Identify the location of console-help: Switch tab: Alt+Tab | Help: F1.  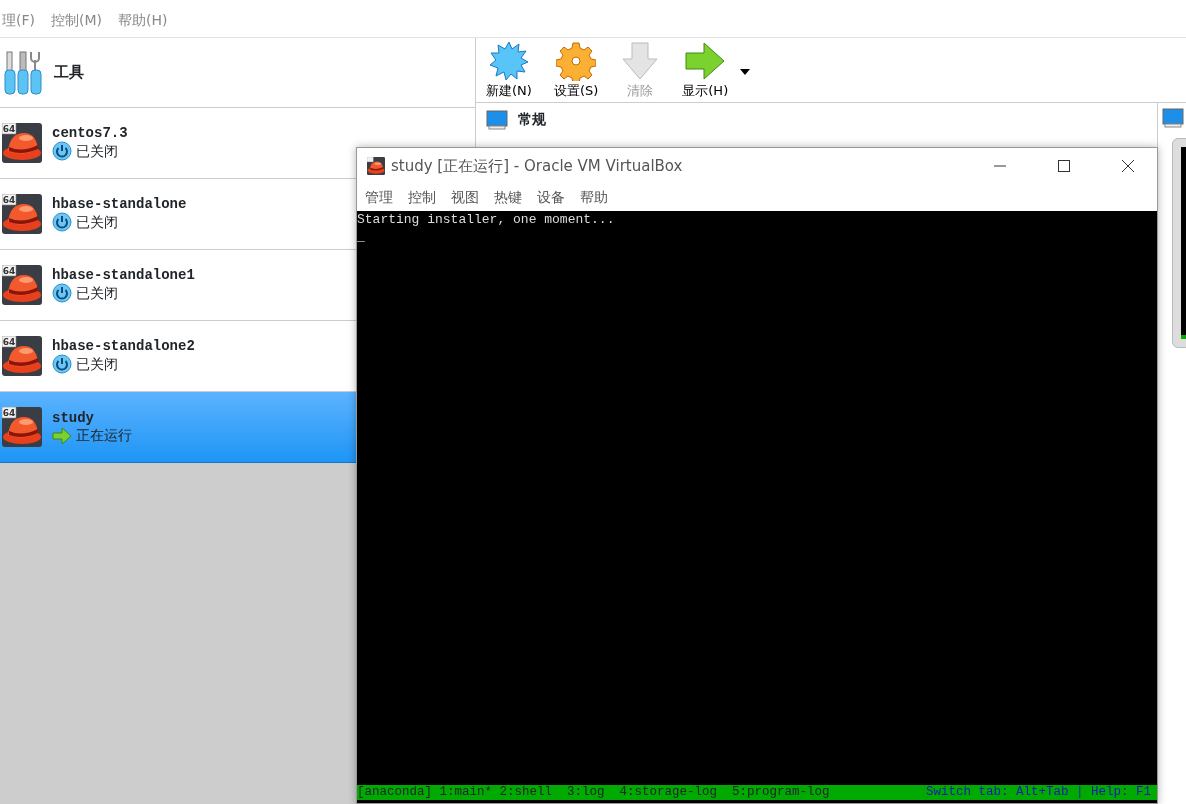
(1038, 792).